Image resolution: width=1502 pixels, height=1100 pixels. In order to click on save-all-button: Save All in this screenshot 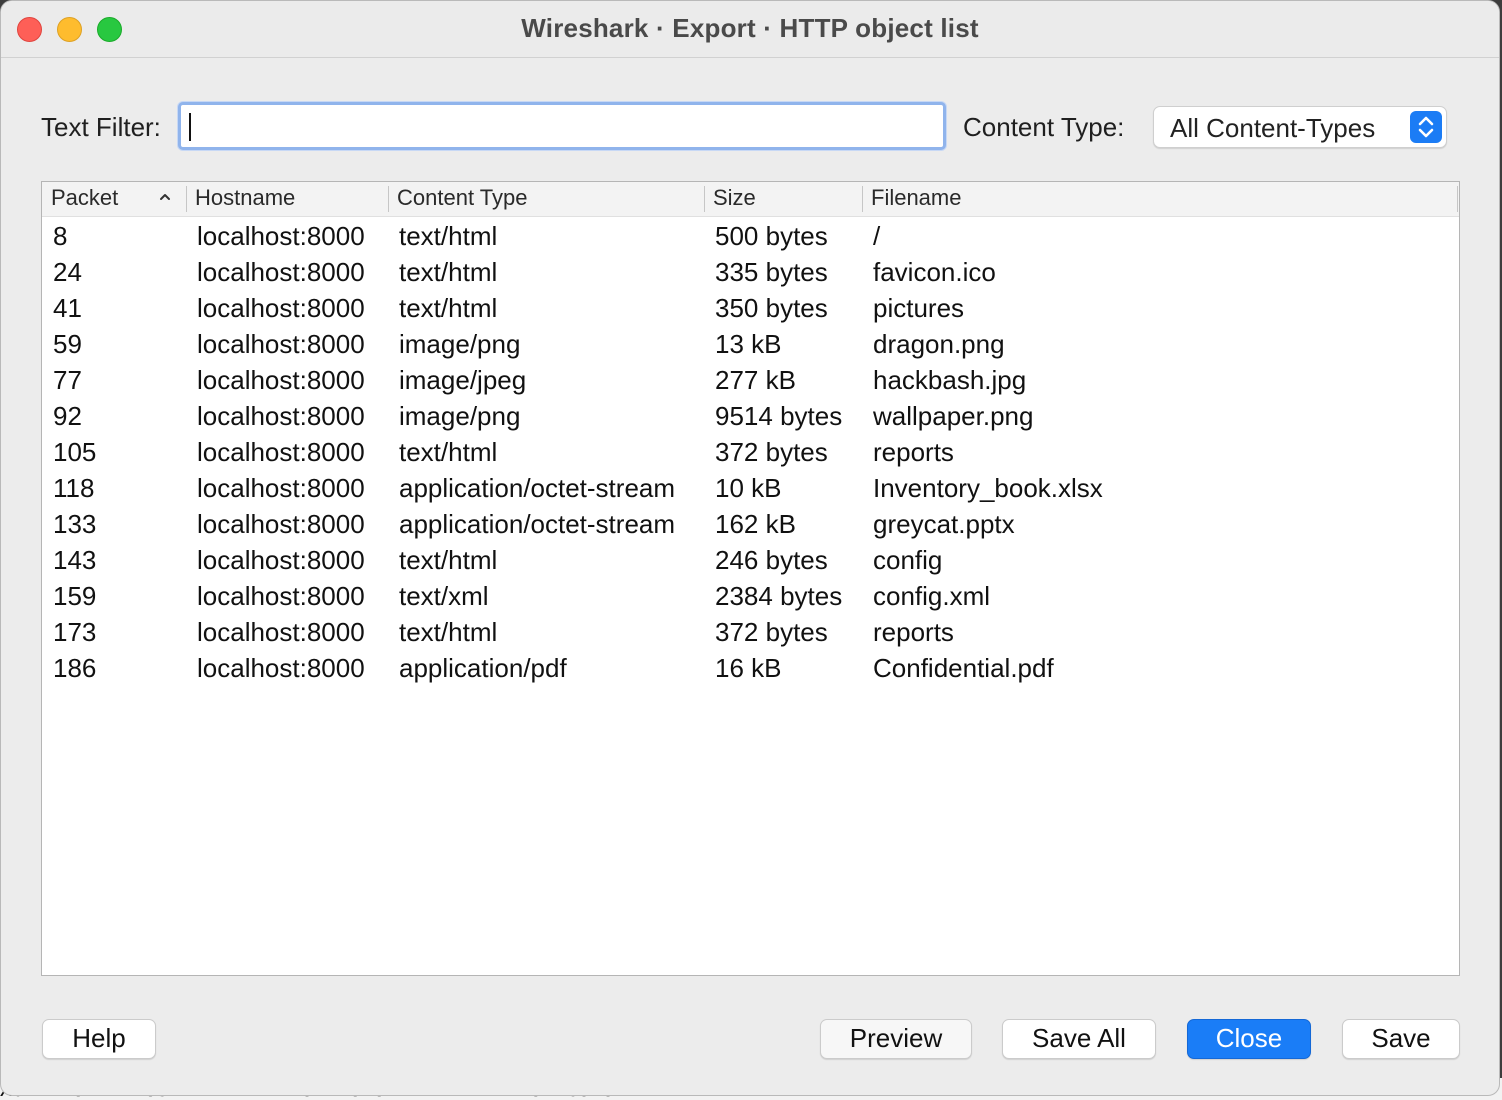, I will do `click(1079, 1039)`.